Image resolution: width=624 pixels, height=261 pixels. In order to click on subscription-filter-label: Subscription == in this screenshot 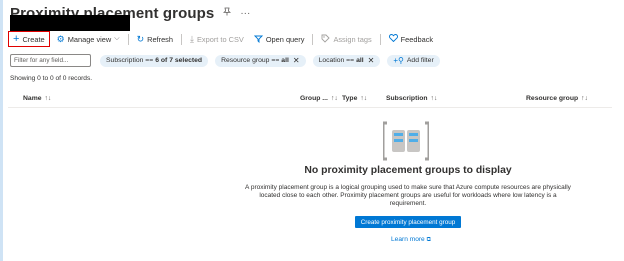, I will do `click(130, 60)`.